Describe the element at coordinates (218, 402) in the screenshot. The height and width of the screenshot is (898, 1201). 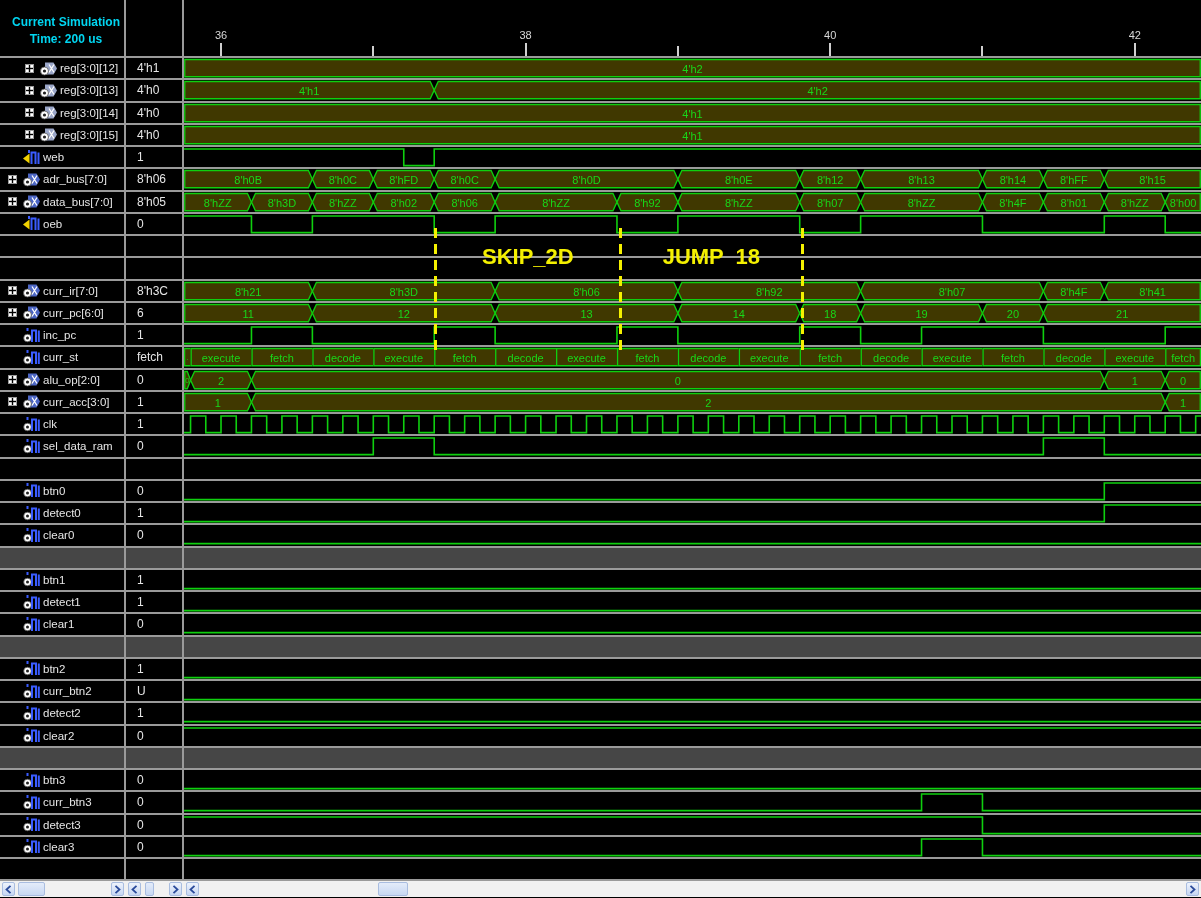
I see `bus-segment: 1` at that location.